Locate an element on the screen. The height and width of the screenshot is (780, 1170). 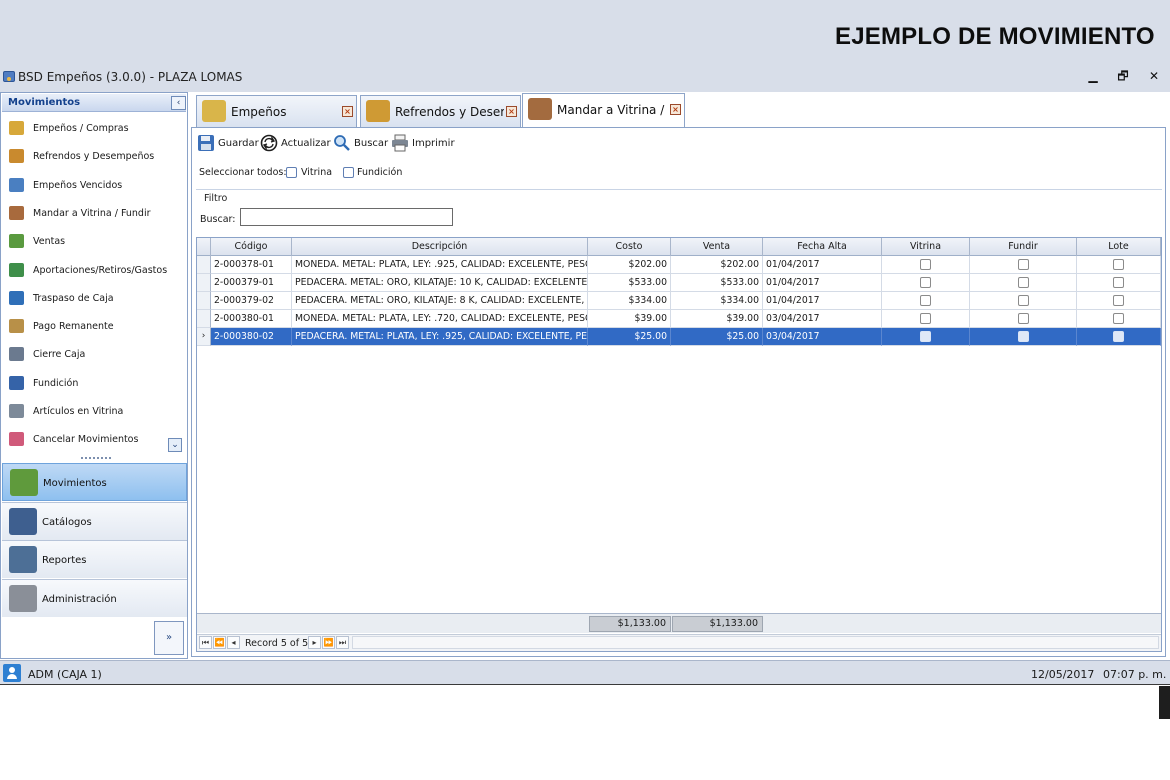
tab-label: Mandar a Vitrina / Fun is located at coordinates (612, 110).